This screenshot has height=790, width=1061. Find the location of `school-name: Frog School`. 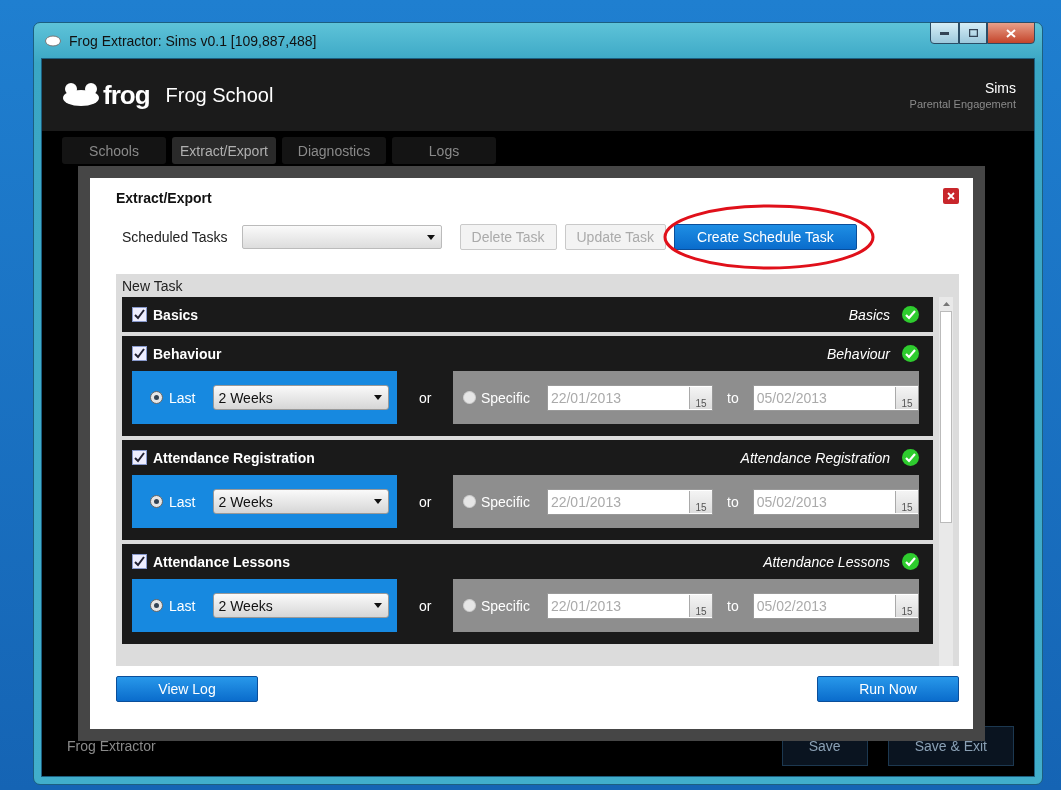

school-name: Frog School is located at coordinates (220, 95).